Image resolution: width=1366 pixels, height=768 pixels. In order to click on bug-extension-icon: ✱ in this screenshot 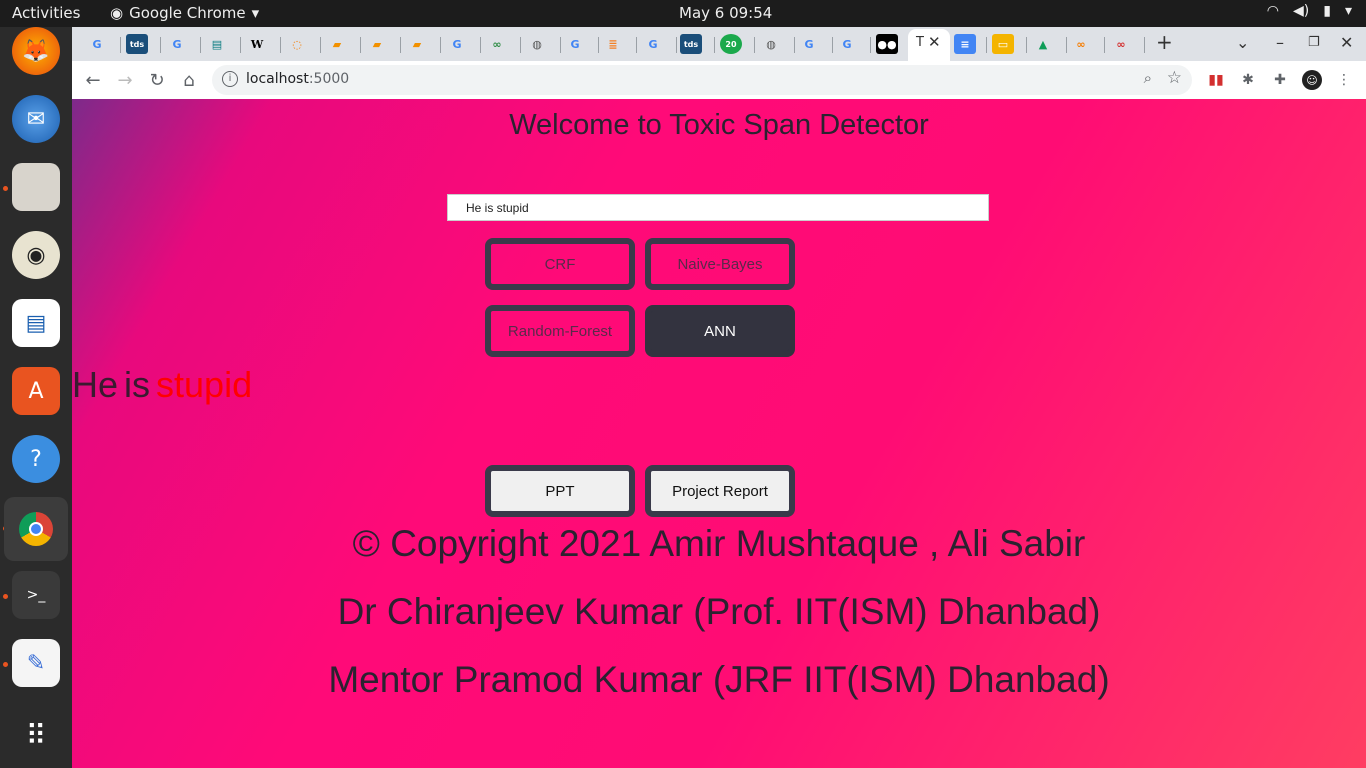, I will do `click(1248, 80)`.